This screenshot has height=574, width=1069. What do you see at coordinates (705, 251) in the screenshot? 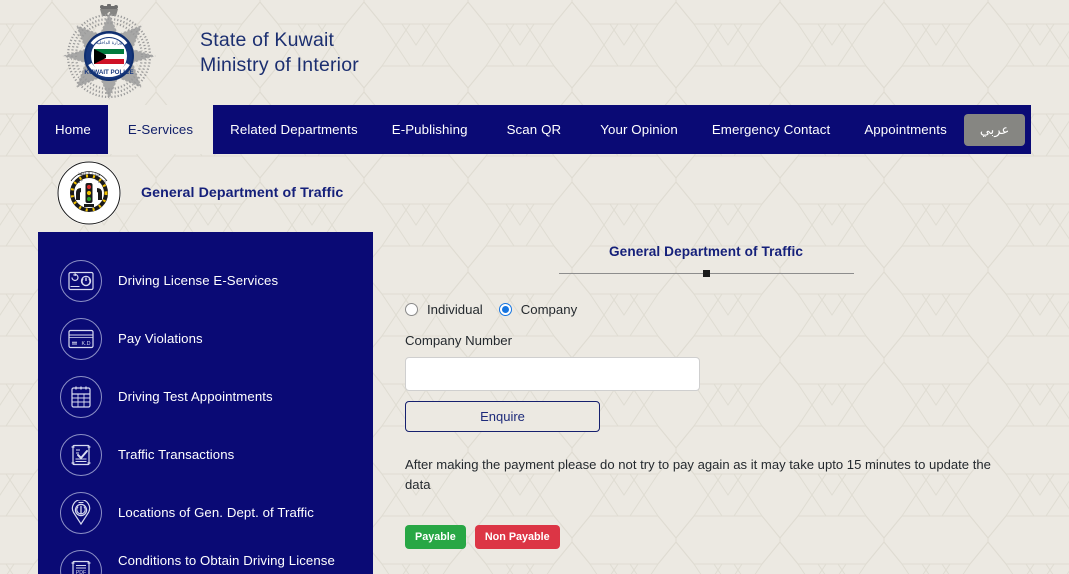
I see `page-title: General Department of Traffic` at bounding box center [705, 251].